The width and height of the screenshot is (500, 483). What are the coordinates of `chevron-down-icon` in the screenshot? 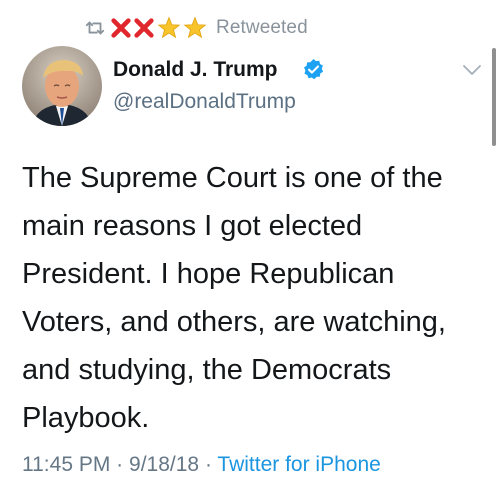 It's located at (472, 70).